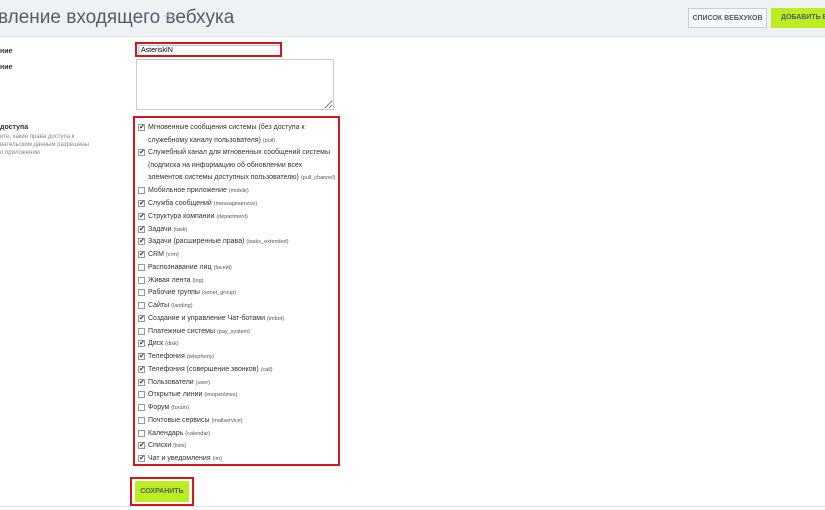  What do you see at coordinates (179, 382) in the screenshot?
I see `scope-label: Пользователи (user)` at bounding box center [179, 382].